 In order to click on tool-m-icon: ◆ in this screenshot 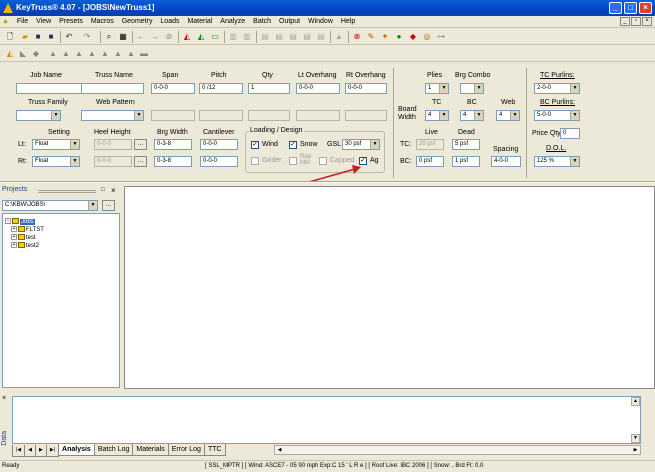, I will do `click(413, 37)`.